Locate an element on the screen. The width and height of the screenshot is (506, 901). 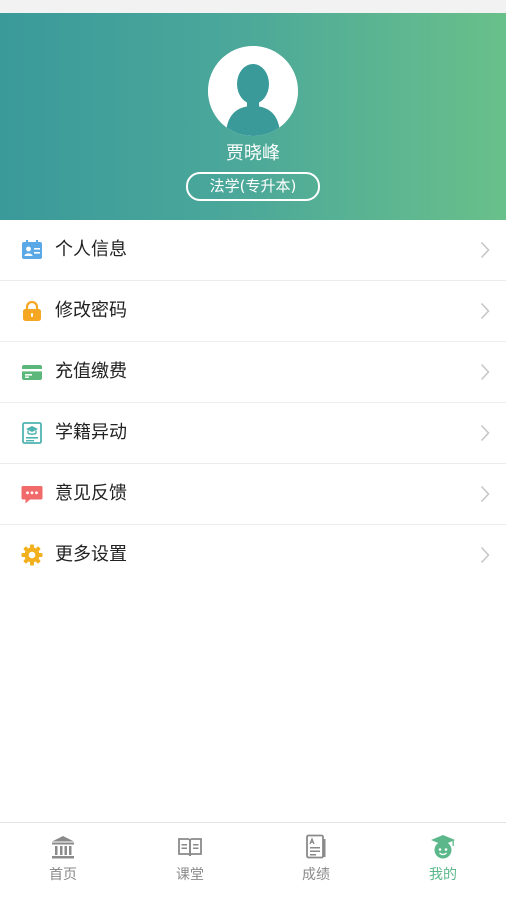
user-silhouette-icon is located at coordinates (253, 91).